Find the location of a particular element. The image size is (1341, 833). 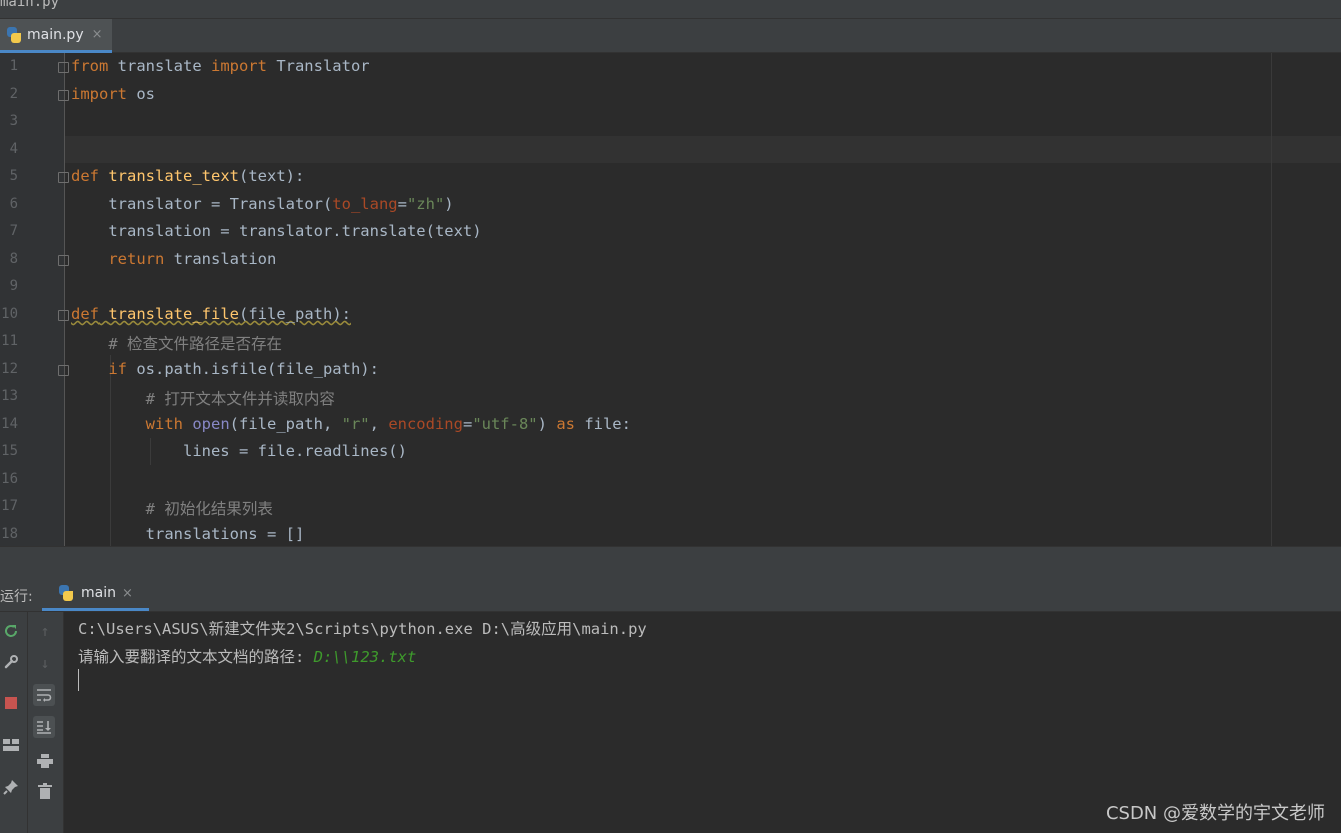

current-line-highlight is located at coordinates (702, 149).